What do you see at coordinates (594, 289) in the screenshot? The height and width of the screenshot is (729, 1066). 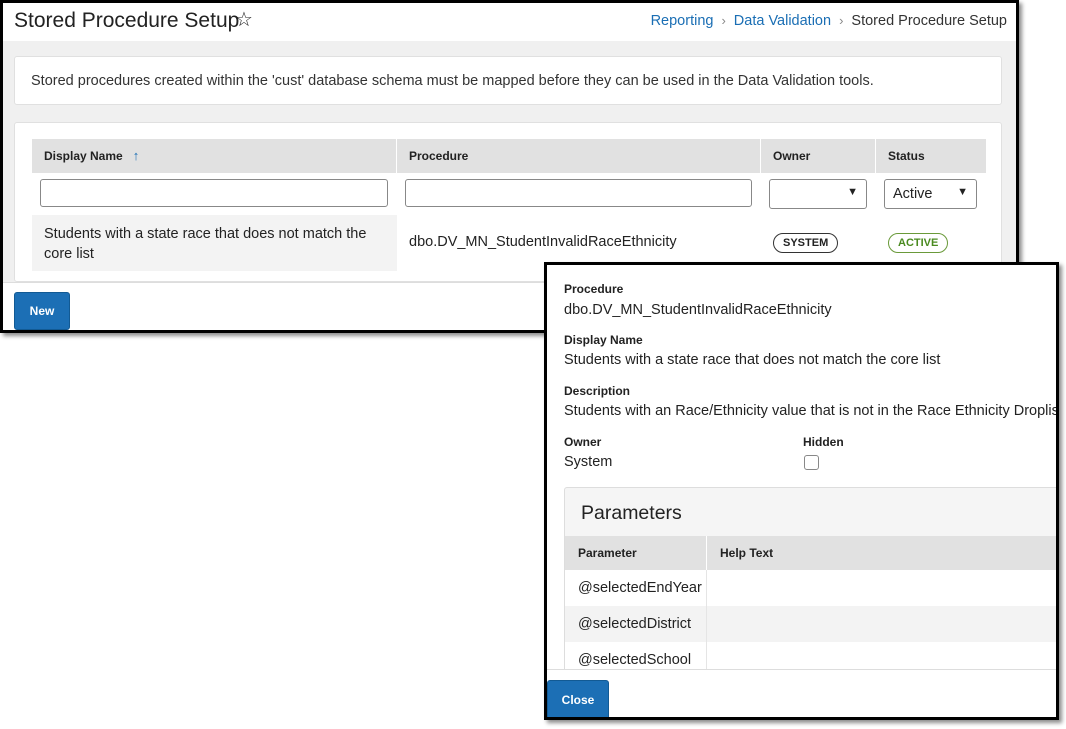 I see `procedure-label: Procedure` at bounding box center [594, 289].